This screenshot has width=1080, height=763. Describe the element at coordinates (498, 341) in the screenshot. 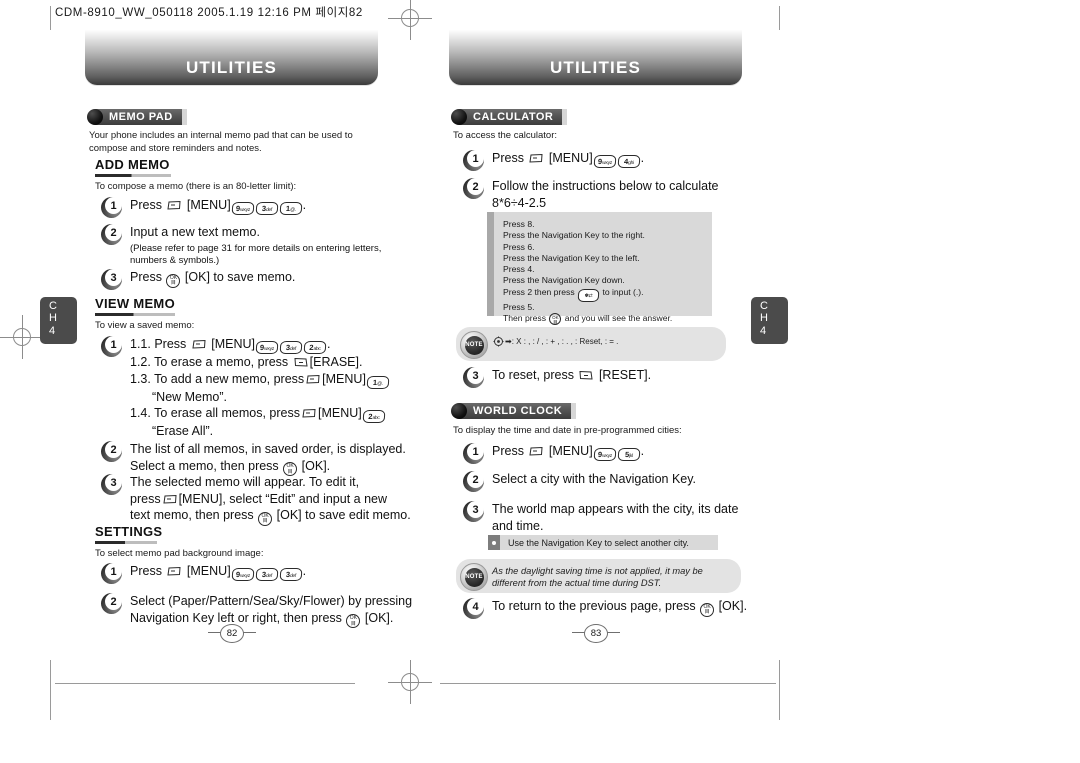

I see `nav-key-icon` at that location.